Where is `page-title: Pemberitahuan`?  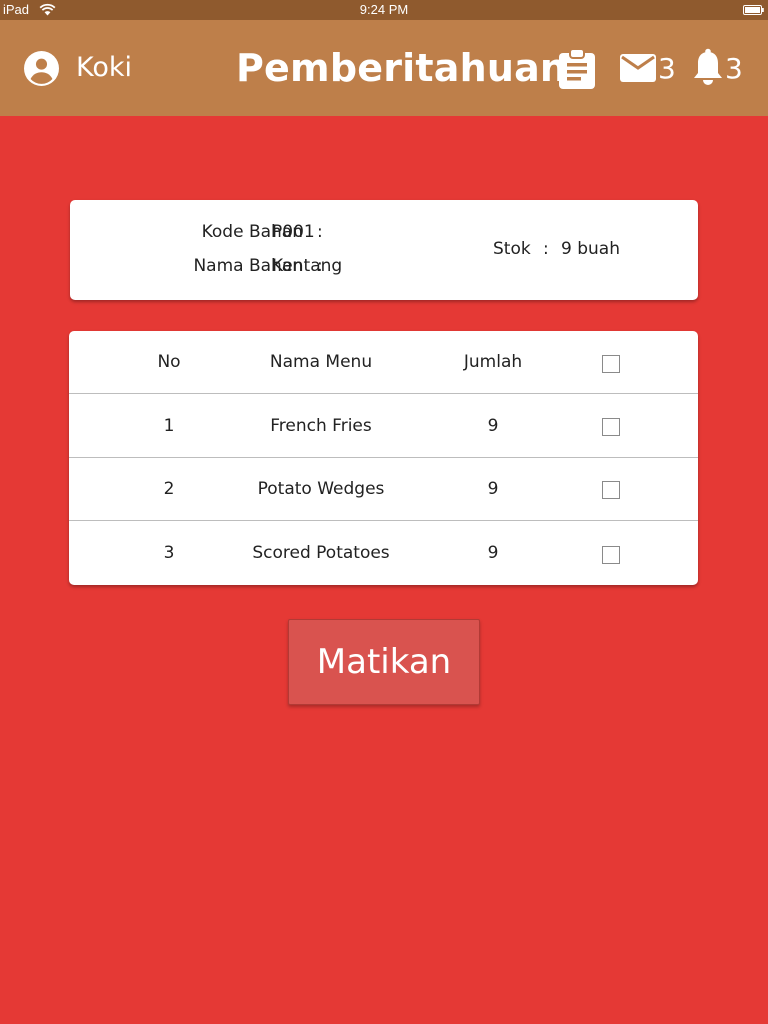 page-title: Pemberitahuan is located at coordinates (402, 68).